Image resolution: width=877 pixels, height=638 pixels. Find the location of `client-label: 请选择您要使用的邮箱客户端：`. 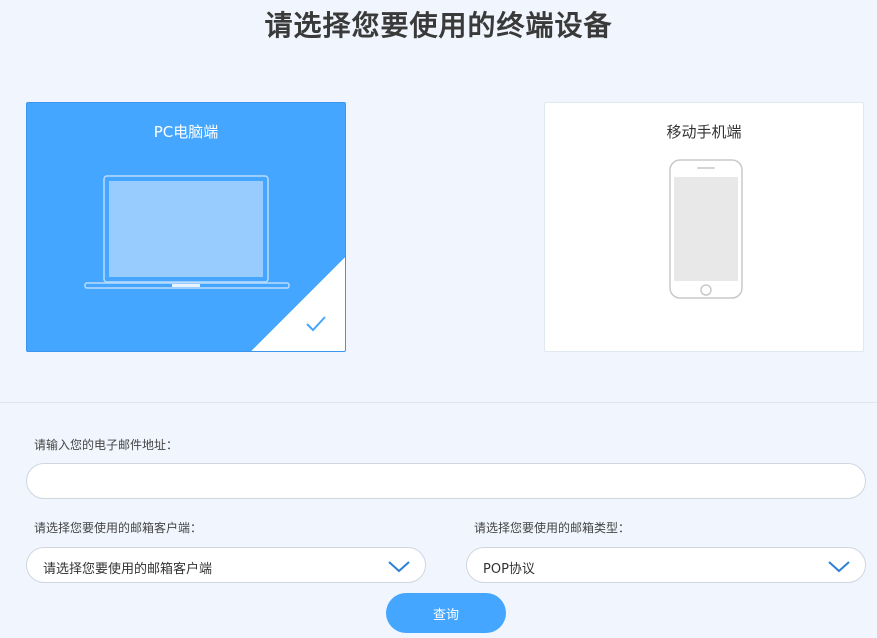

client-label: 请选择您要使用的邮箱客户端： is located at coordinates (118, 528).